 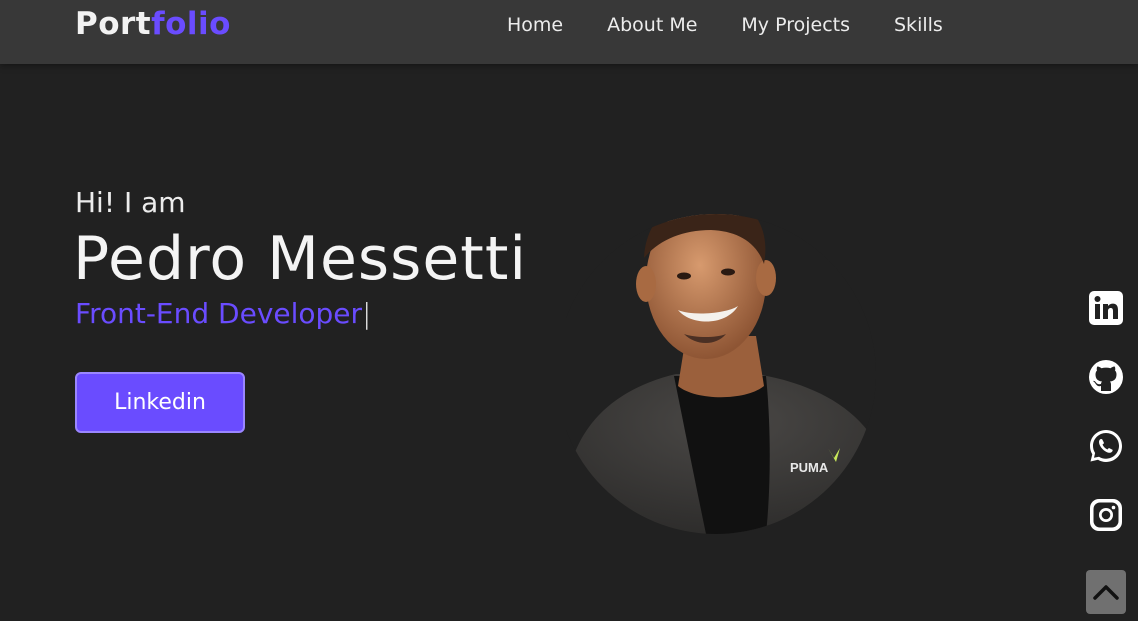 What do you see at coordinates (918, 25) in the screenshot?
I see `nav-link-skills: Skills` at bounding box center [918, 25].